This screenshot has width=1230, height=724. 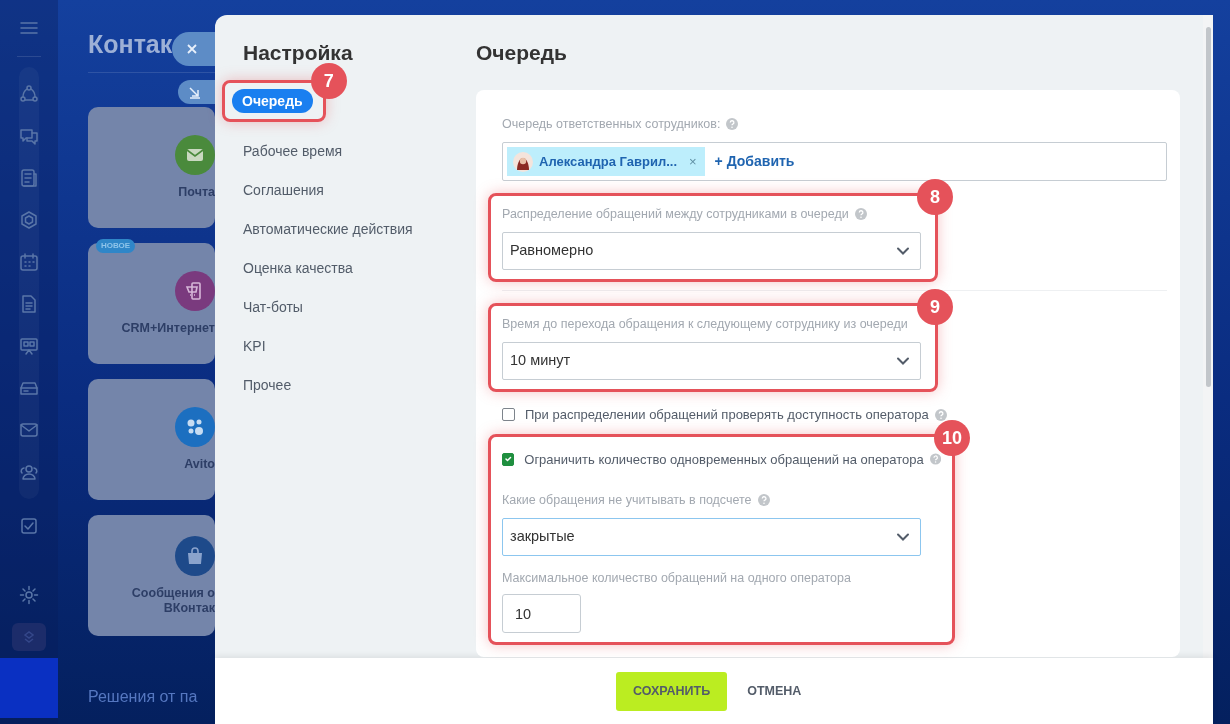 What do you see at coordinates (116, 246) in the screenshot?
I see `new-badge: НОВОЕ` at bounding box center [116, 246].